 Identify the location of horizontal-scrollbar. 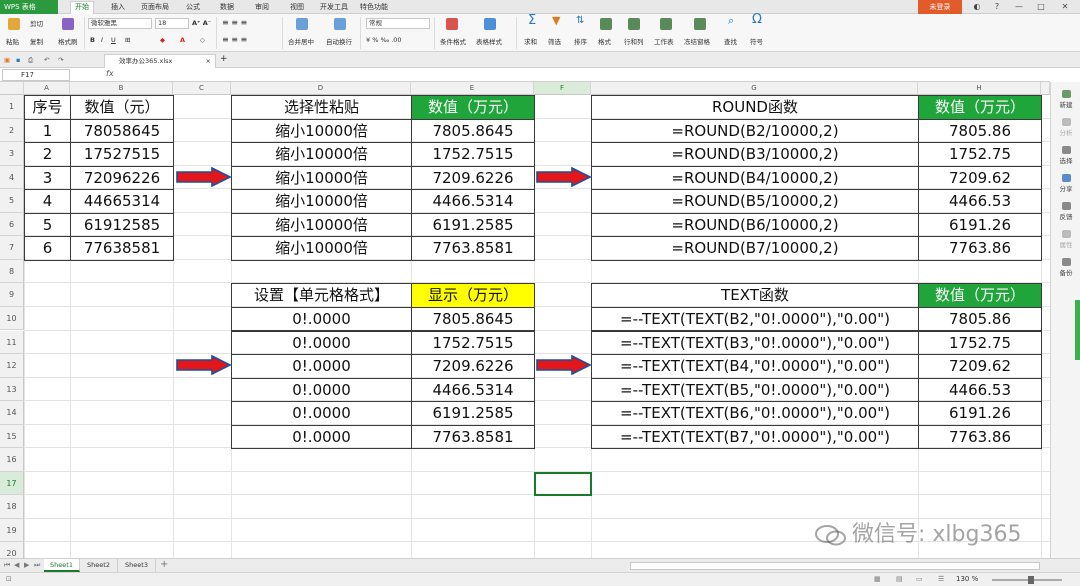
(835, 566).